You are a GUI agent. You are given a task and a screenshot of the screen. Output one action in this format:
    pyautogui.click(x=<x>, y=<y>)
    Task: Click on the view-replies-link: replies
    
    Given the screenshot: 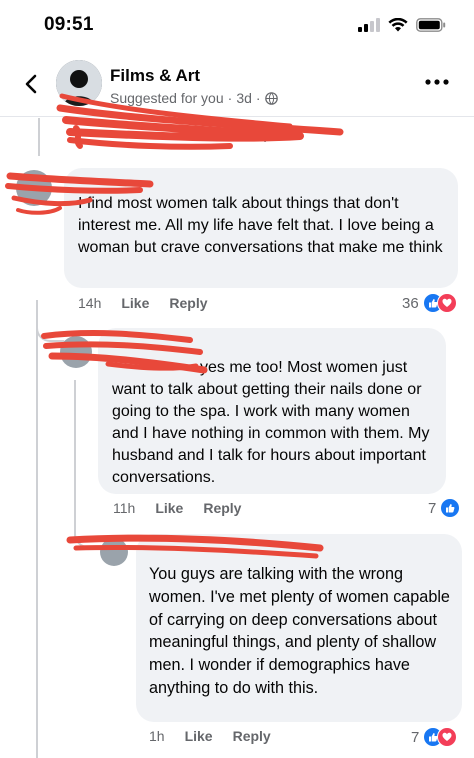 What is the action you would take?
    pyautogui.click(x=272, y=134)
    